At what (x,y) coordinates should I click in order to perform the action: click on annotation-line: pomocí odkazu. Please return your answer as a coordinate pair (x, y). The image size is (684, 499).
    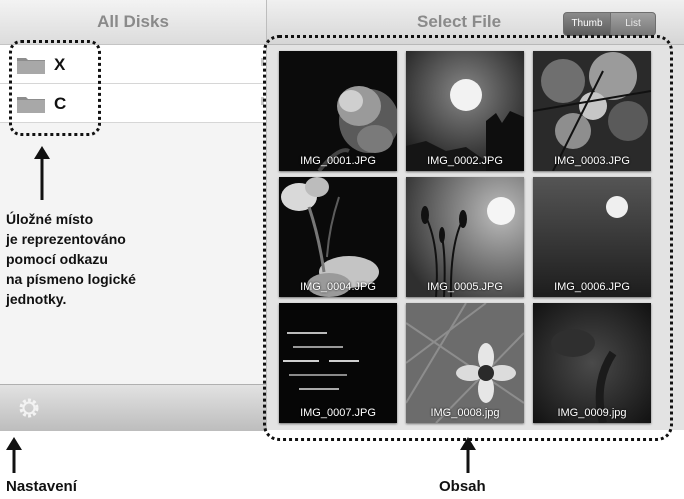
    Looking at the image, I should click on (57, 259).